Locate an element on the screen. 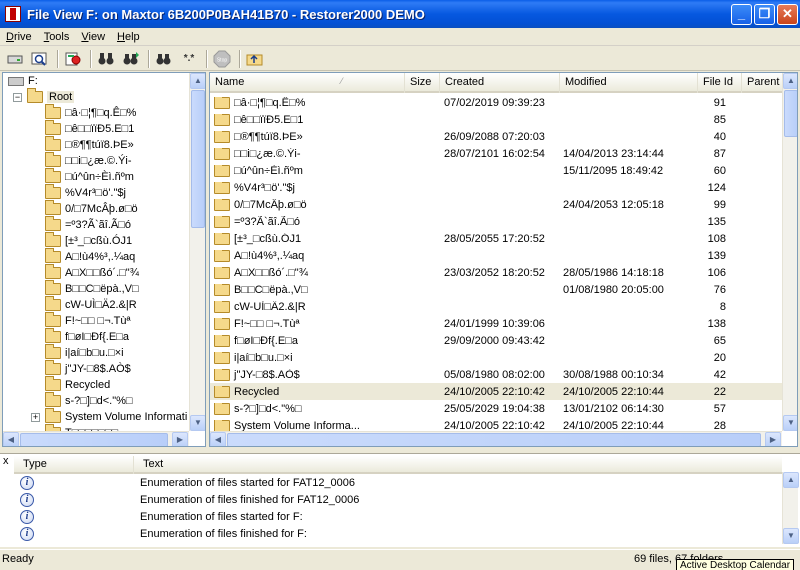 The image size is (800, 570). column-header-size: Size is located at coordinates (422, 83).